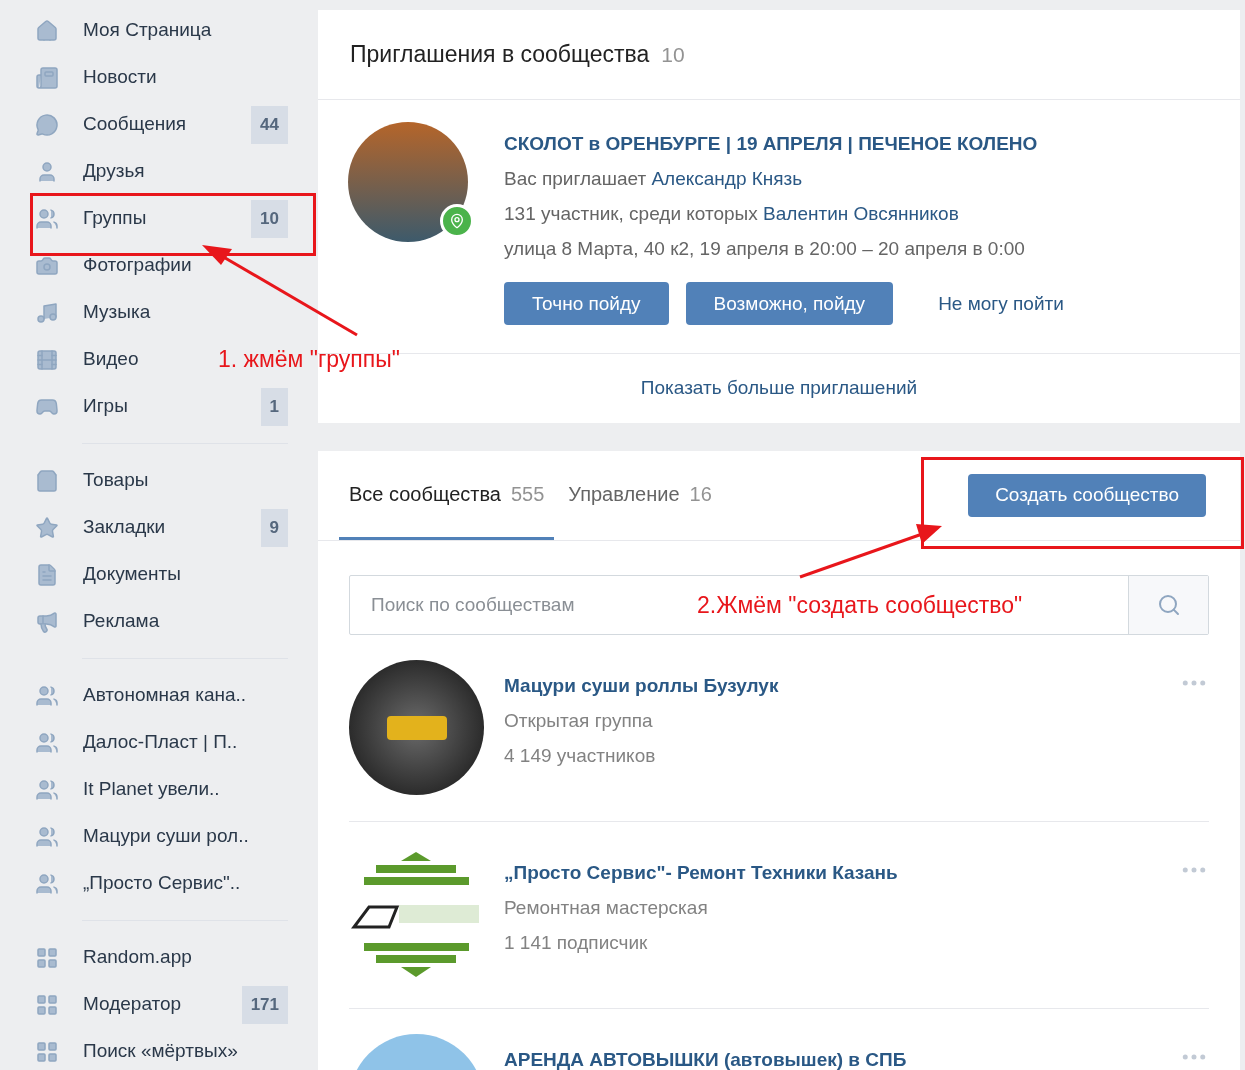  I want to click on event-details: улица 8 Марта, 40 к2, 19 апреля в 20:00 – 20 апреля в 0:00, so click(765, 249).